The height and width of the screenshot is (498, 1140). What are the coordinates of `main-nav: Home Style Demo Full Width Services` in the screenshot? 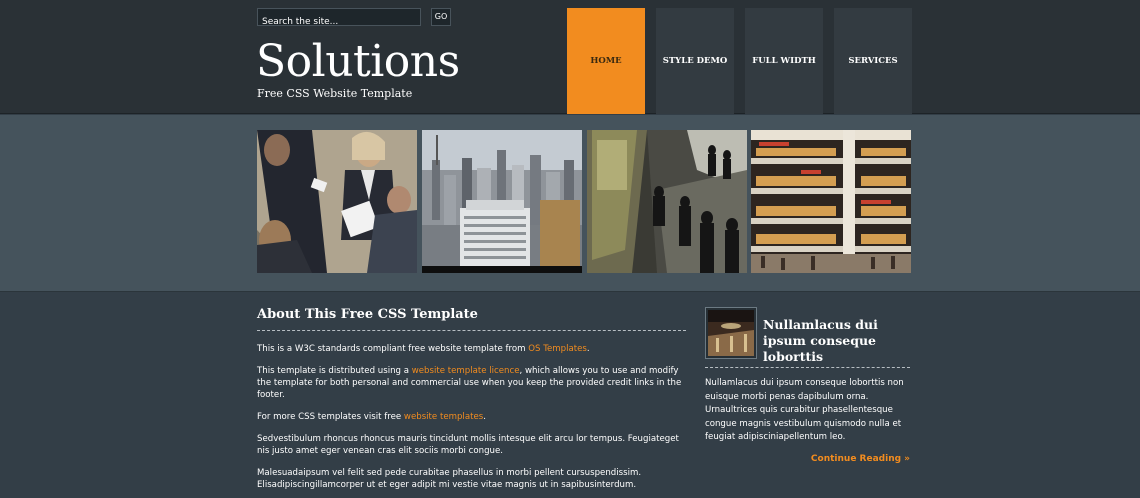 It's located at (739, 61).